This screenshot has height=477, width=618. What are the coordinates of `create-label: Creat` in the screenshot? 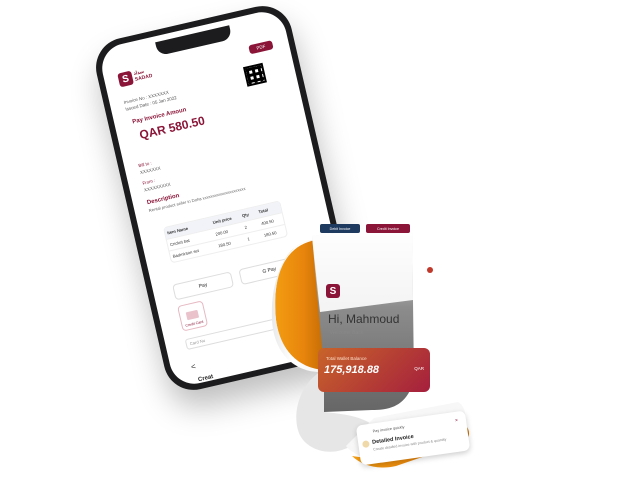 It's located at (205, 378).